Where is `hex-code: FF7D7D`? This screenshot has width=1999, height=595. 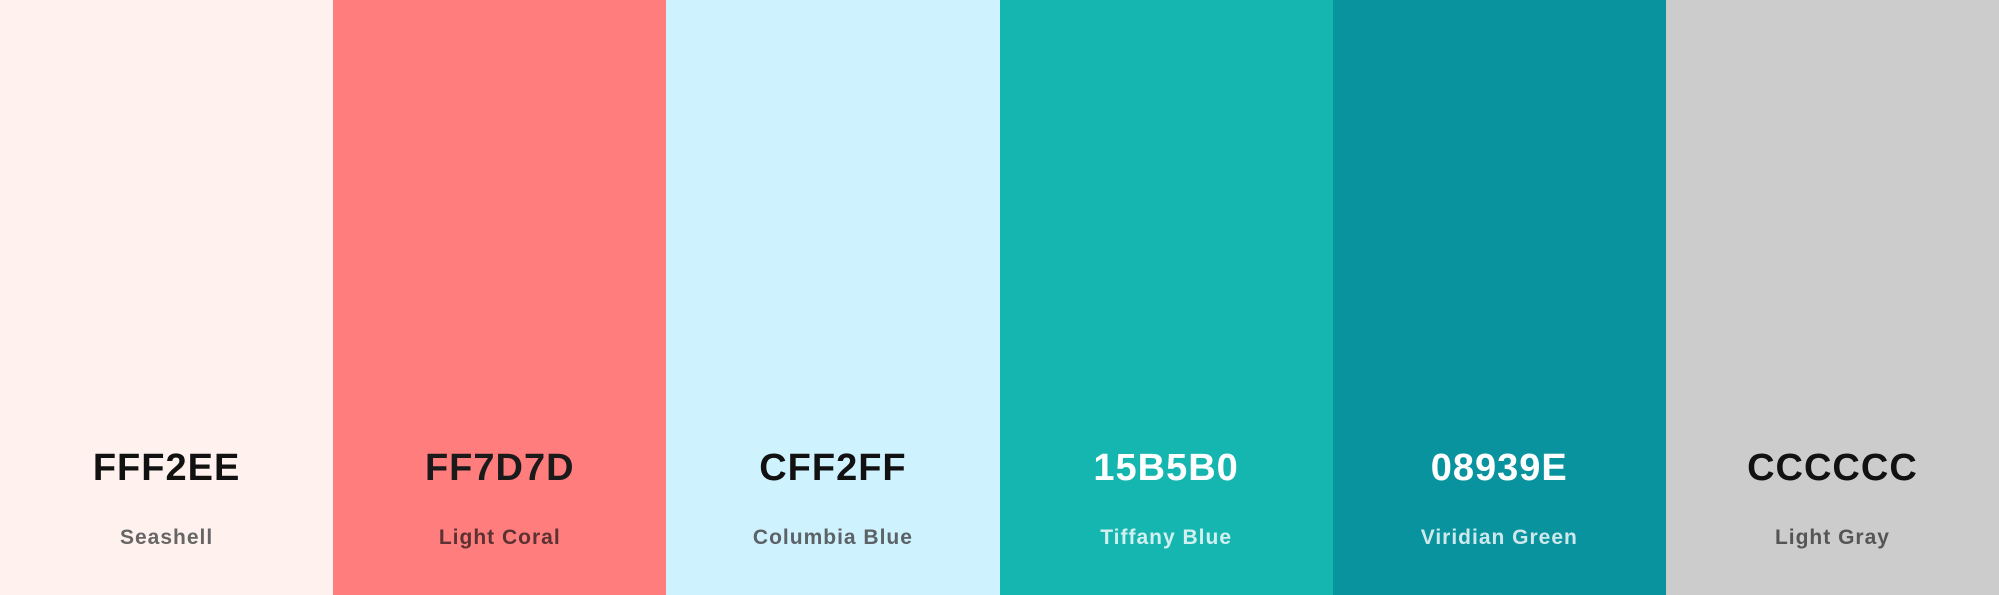
hex-code: FF7D7D is located at coordinates (499, 468).